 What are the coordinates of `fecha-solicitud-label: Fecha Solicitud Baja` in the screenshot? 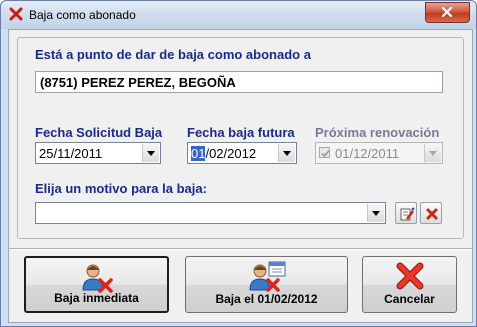 It's located at (99, 132).